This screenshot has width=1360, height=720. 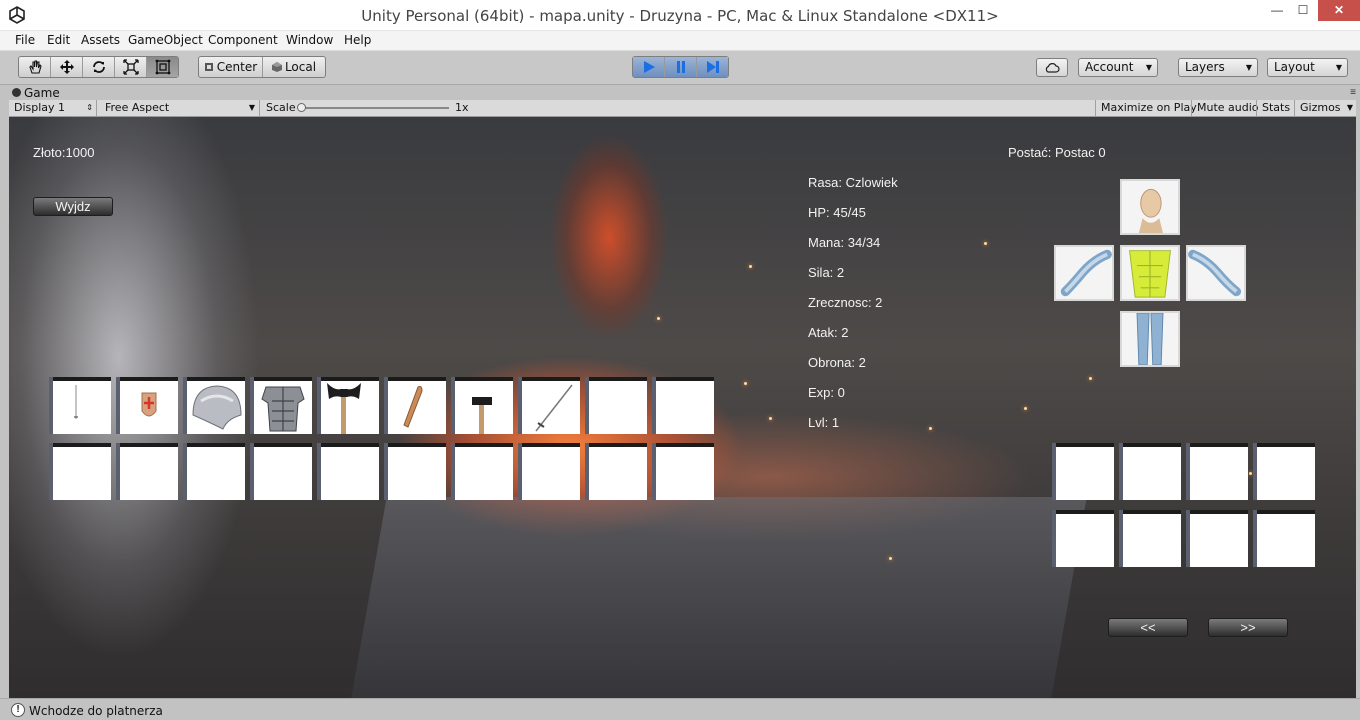 What do you see at coordinates (131, 67) in the screenshot?
I see `scale-tool-icon` at bounding box center [131, 67].